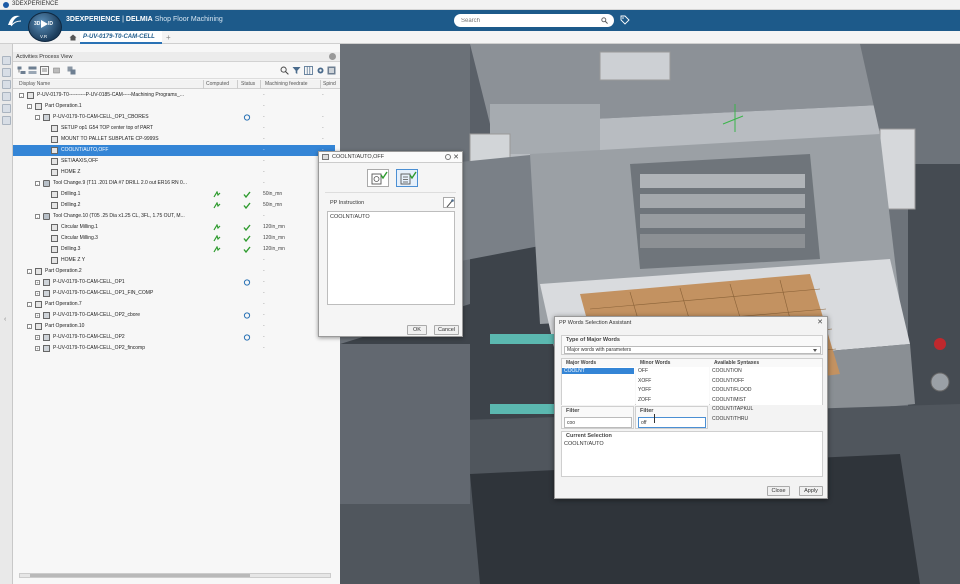 The image size is (960, 584). What do you see at coordinates (390, 157) in the screenshot?
I see `pp-dialog-titlebar: COOLNT/AUTO,OFF ✕` at bounding box center [390, 157].